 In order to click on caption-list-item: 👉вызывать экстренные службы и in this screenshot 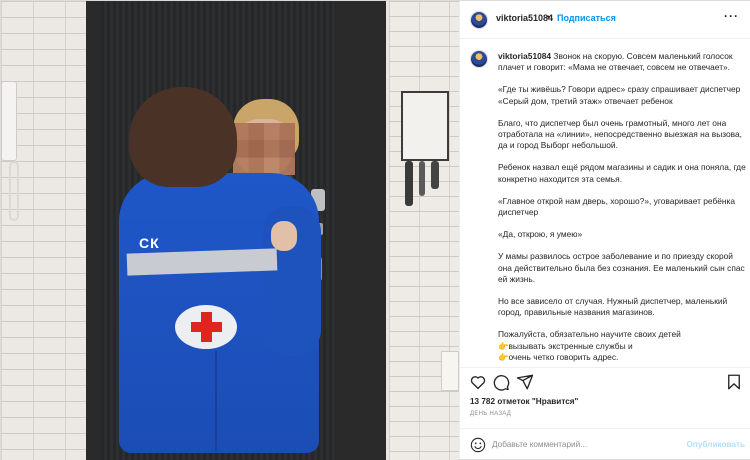, I will do `click(623, 346)`.